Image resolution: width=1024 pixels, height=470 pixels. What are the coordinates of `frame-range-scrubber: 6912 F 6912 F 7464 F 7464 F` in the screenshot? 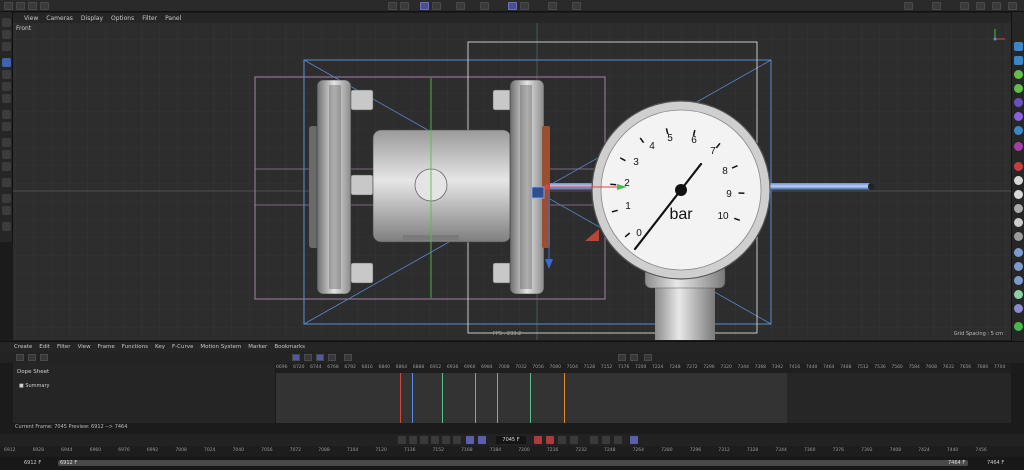 It's located at (512, 463).